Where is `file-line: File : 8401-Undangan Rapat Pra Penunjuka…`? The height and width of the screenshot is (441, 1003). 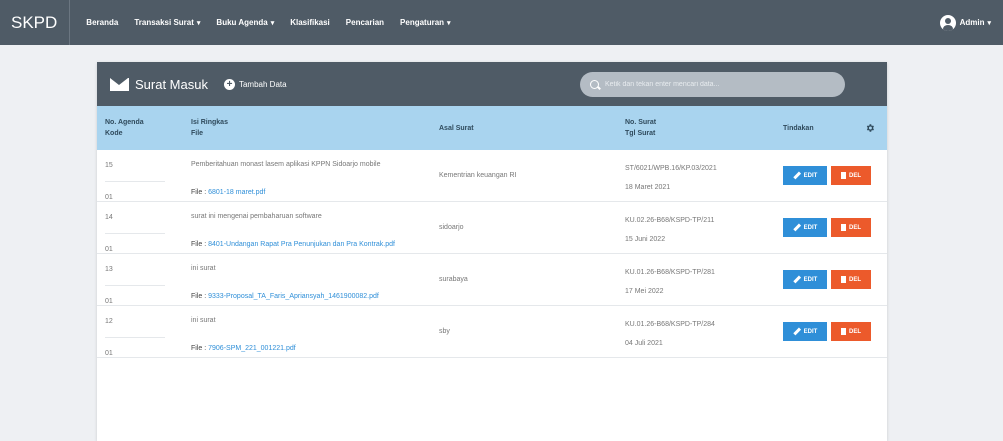 file-line: File : 8401-Undangan Rapat Pra Penunjuka… is located at coordinates (307, 242).